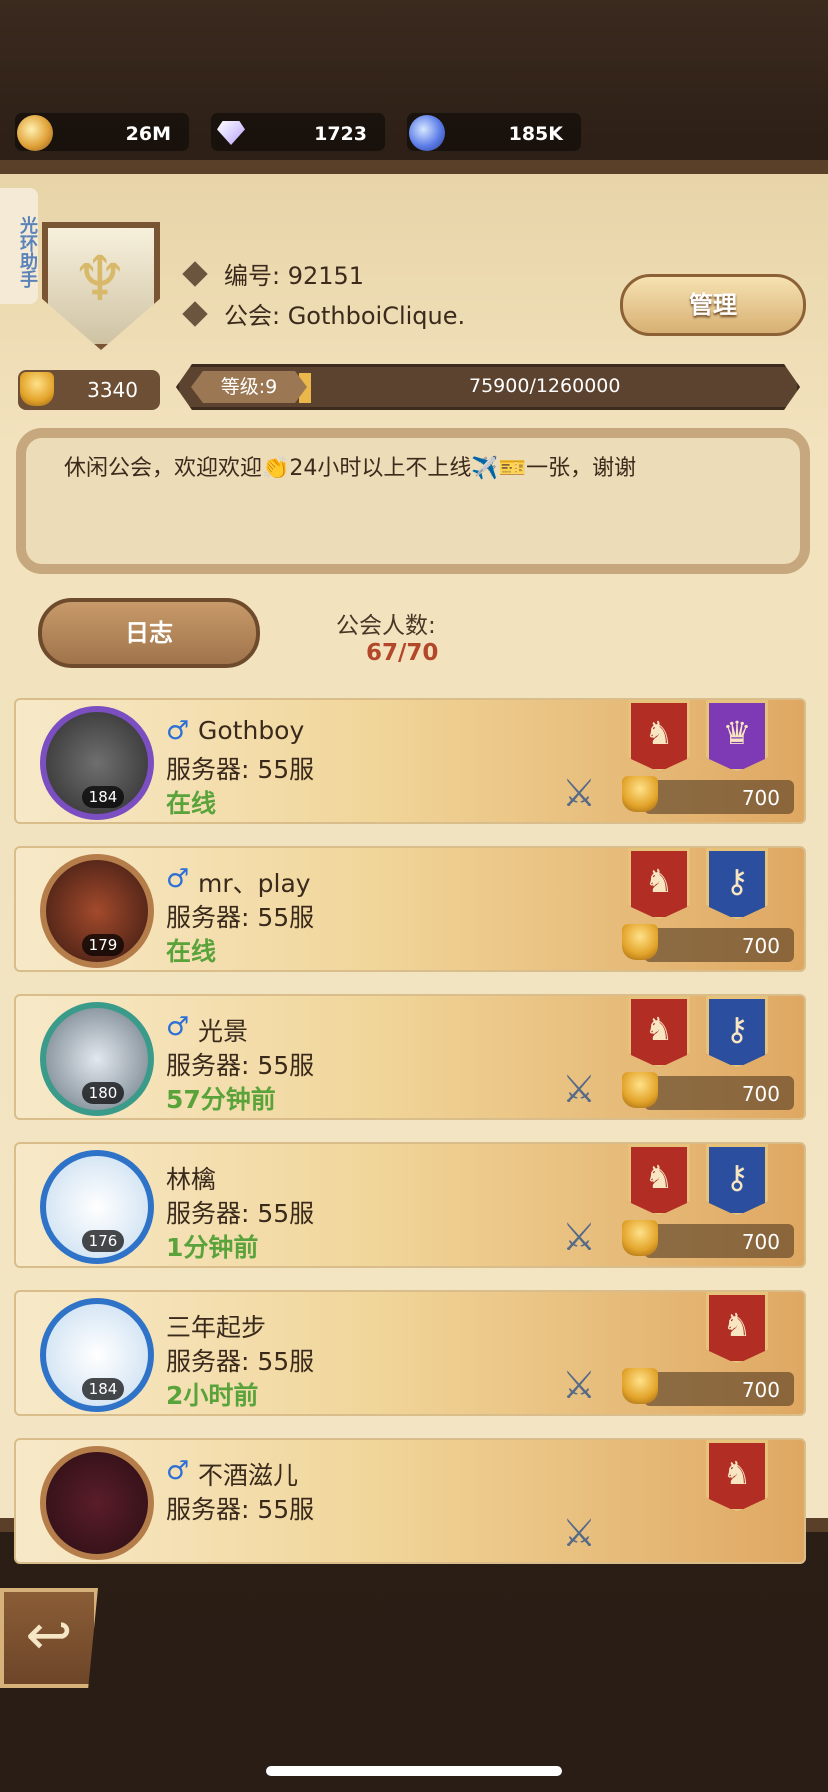 This screenshot has width=828, height=1792. What do you see at coordinates (19, 246) in the screenshot?
I see `assistant-side-tab: 光环助手` at bounding box center [19, 246].